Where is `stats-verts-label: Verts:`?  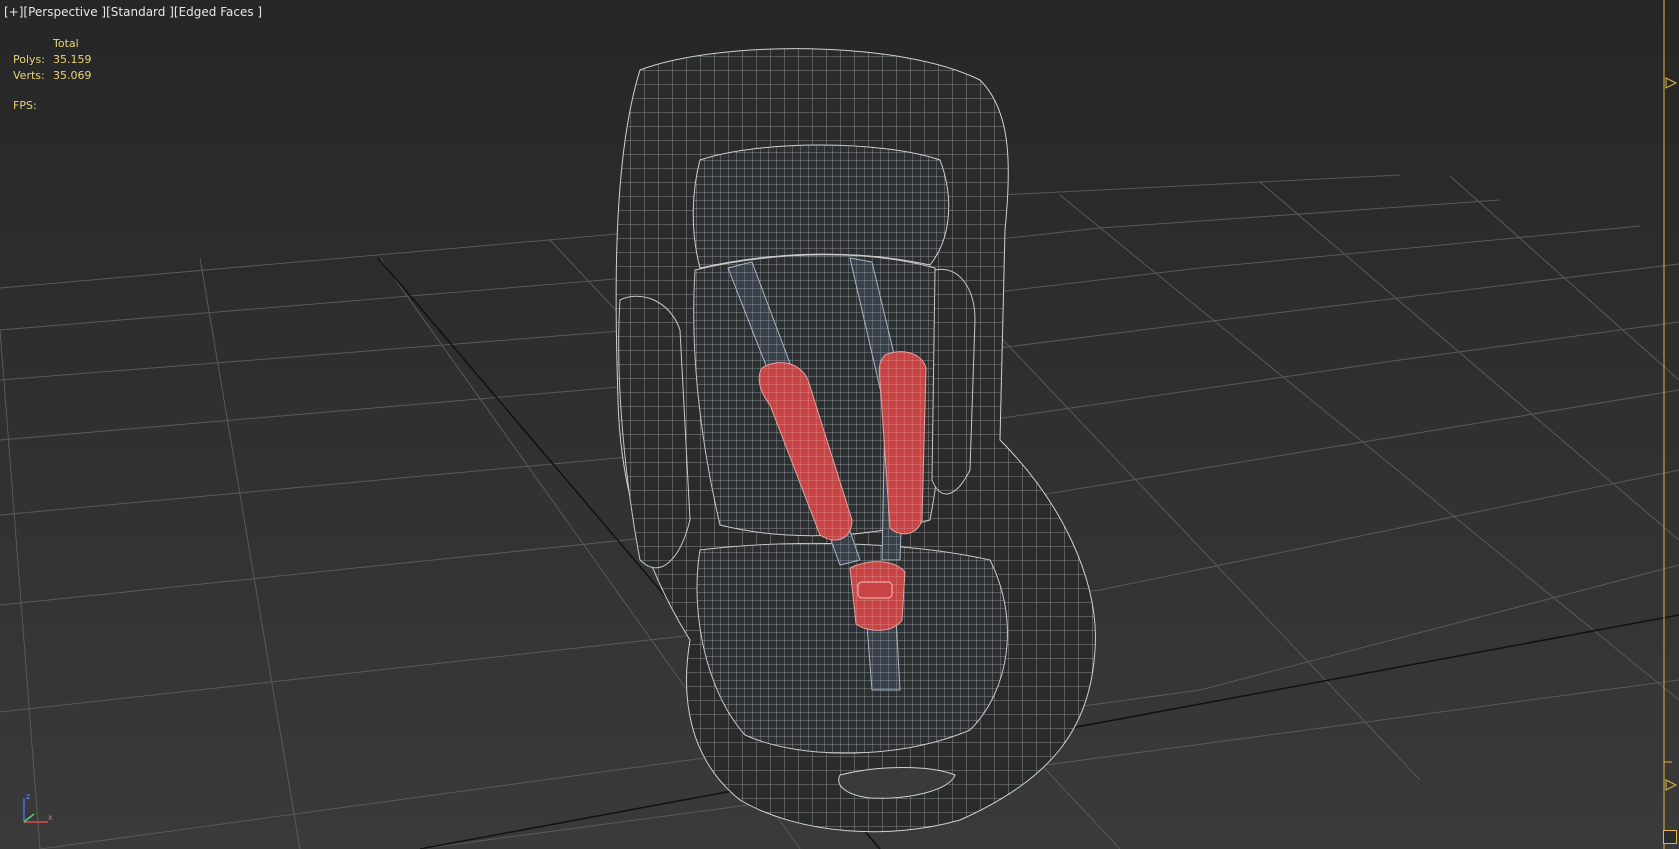 stats-verts-label: Verts: is located at coordinates (29, 75).